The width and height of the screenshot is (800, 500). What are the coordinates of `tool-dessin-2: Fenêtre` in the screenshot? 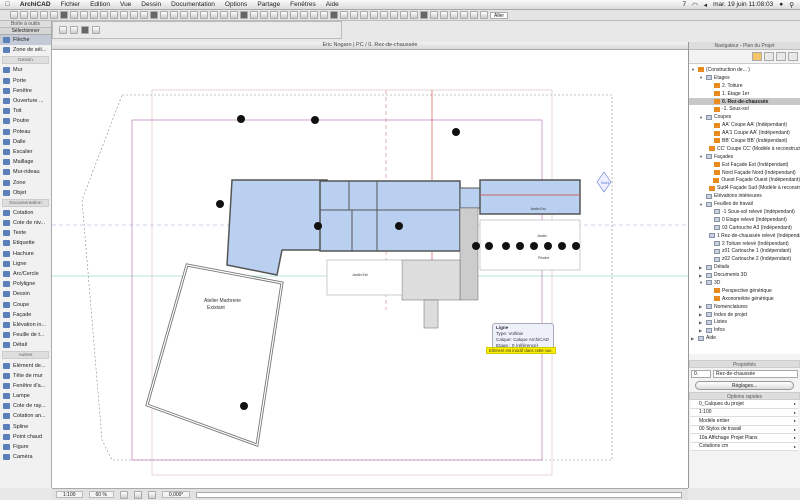 It's located at (25, 91).